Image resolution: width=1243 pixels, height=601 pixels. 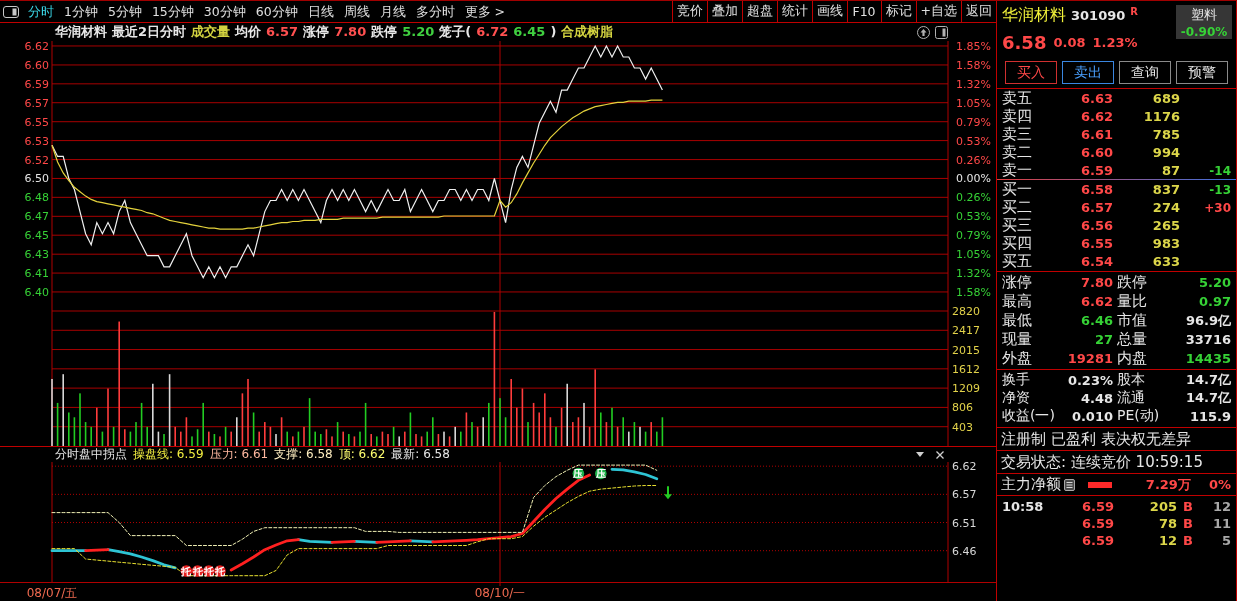 What do you see at coordinates (1214, 301) in the screenshot?
I see `stat-value: 0.97` at bounding box center [1214, 301].